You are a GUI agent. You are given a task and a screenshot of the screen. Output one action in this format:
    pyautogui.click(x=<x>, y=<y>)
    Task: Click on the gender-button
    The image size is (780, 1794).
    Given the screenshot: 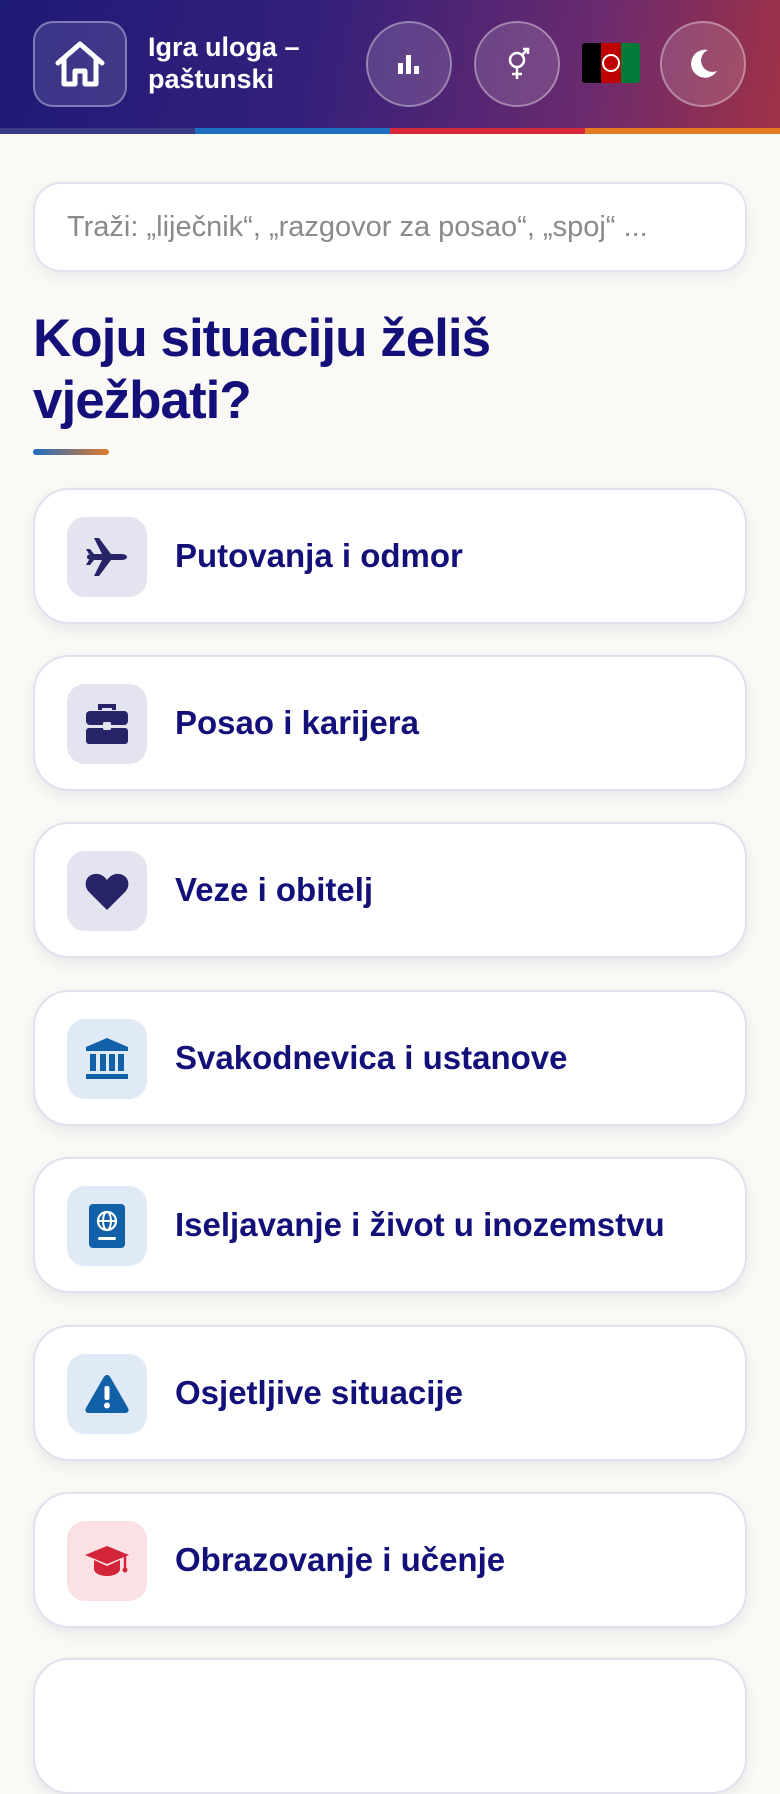 What is the action you would take?
    pyautogui.click(x=517, y=64)
    